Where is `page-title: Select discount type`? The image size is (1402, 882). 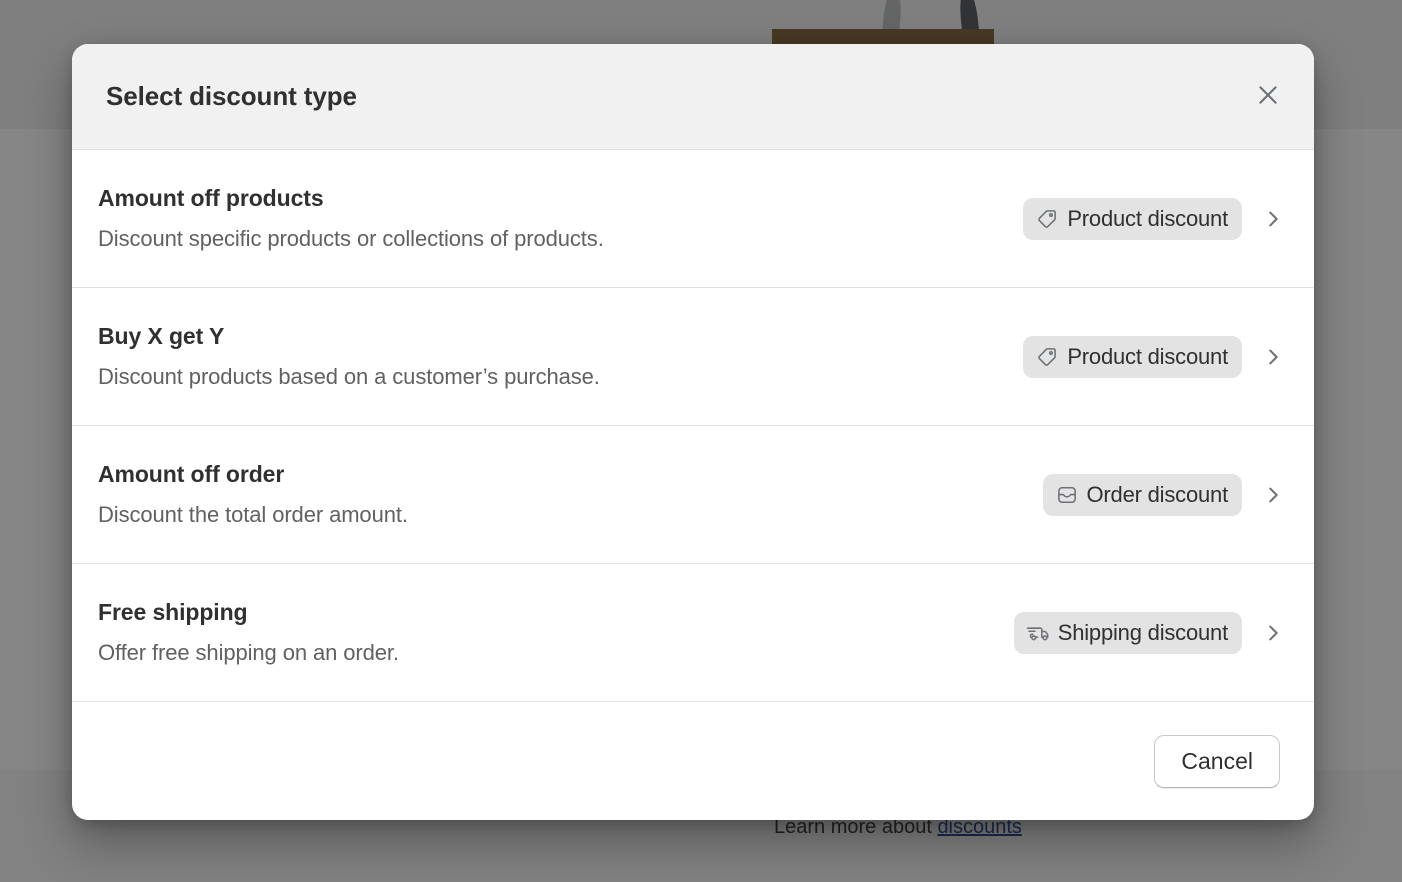 page-title: Select discount type is located at coordinates (231, 96).